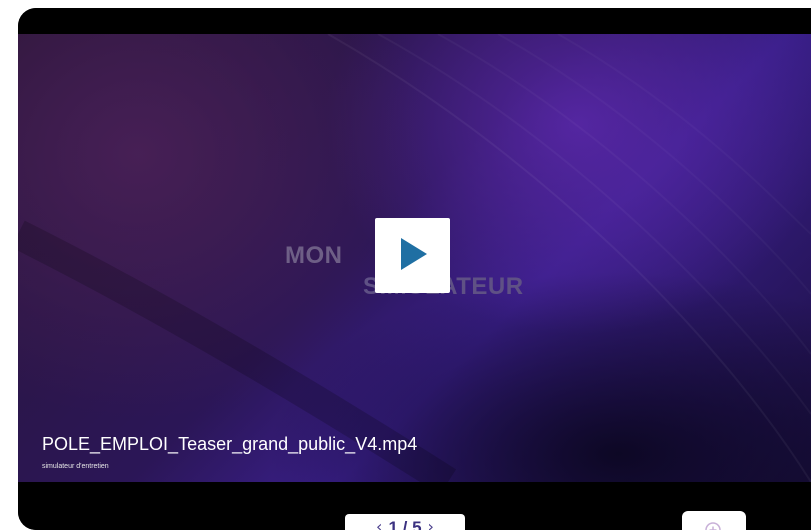 This screenshot has height=530, width=811. What do you see at coordinates (714, 520) in the screenshot?
I see `zoom-button` at bounding box center [714, 520].